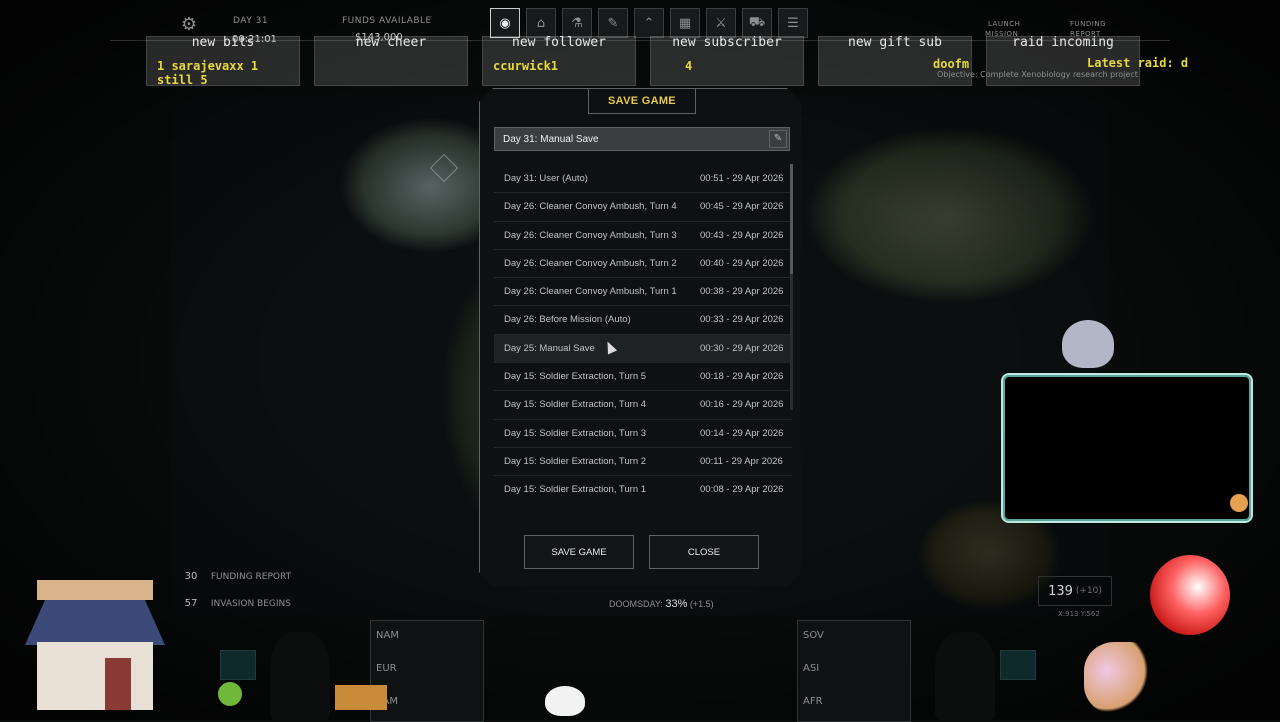  Describe the element at coordinates (387, 635) in the screenshot. I see `region-nam: NAM` at that location.